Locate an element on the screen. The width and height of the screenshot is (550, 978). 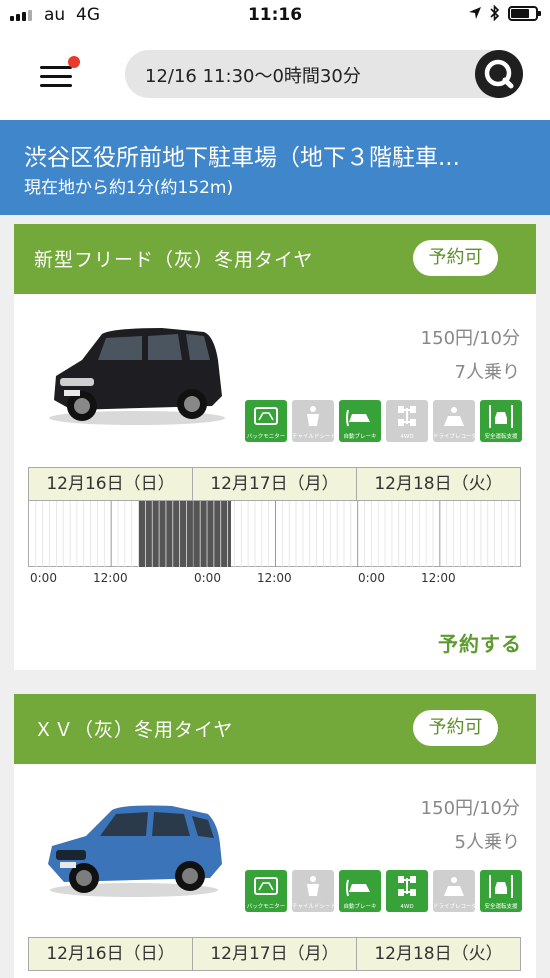
calendar-time-labels: 0:00 12:00 0:00 12:00 0:00 12:00 is located at coordinates (274, 579).